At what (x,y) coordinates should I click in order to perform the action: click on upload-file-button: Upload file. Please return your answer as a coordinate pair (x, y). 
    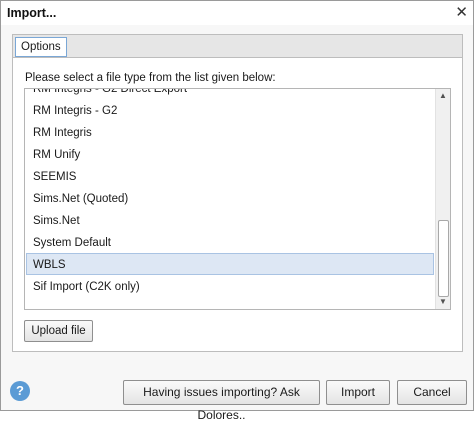
    Looking at the image, I should click on (58, 331).